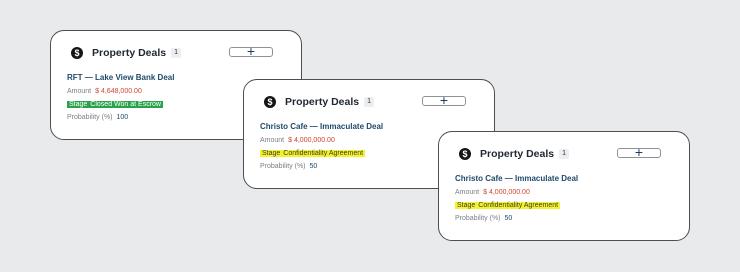 Image resolution: width=740 pixels, height=272 pixels. What do you see at coordinates (120, 77) in the screenshot?
I see `deal-name-link: RFT — Lake View Bank Deal` at bounding box center [120, 77].